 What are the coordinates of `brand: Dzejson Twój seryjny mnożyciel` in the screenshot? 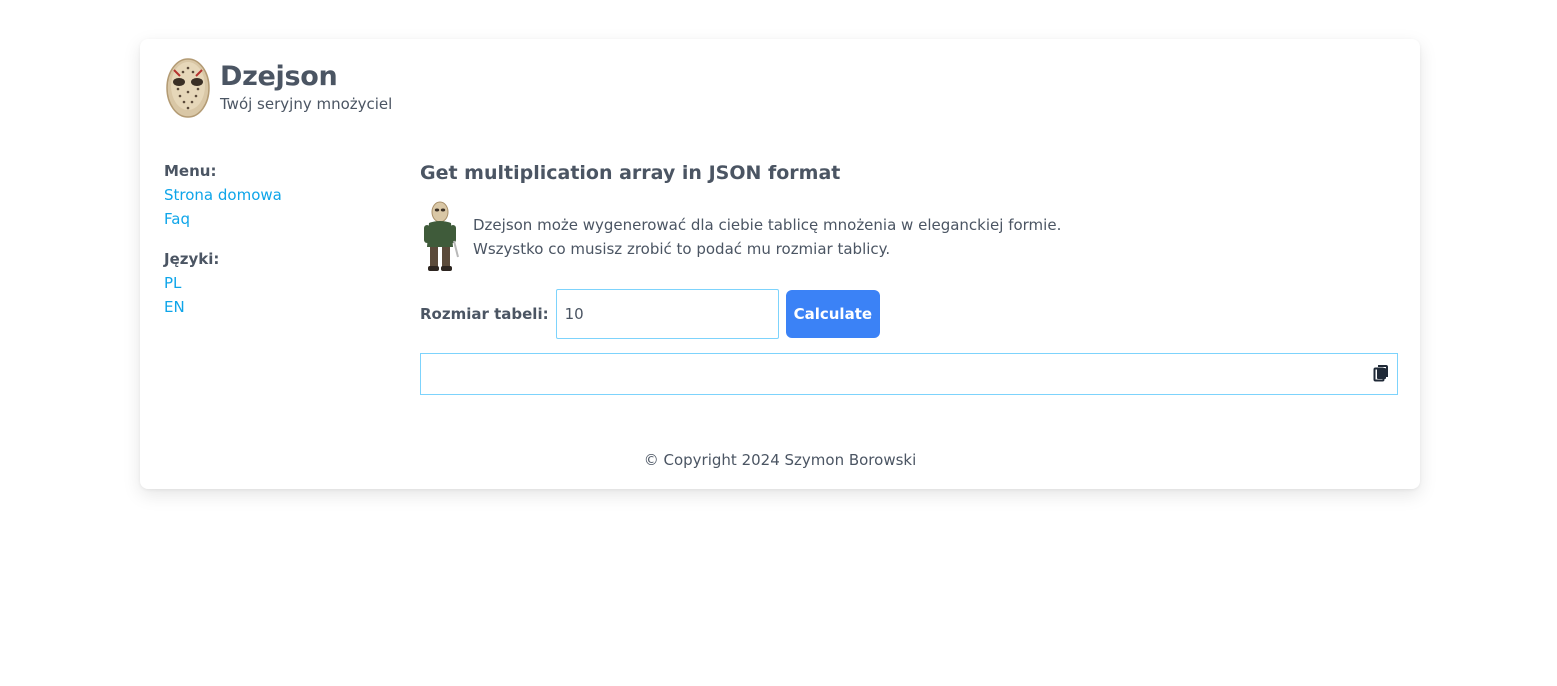 It's located at (306, 87).